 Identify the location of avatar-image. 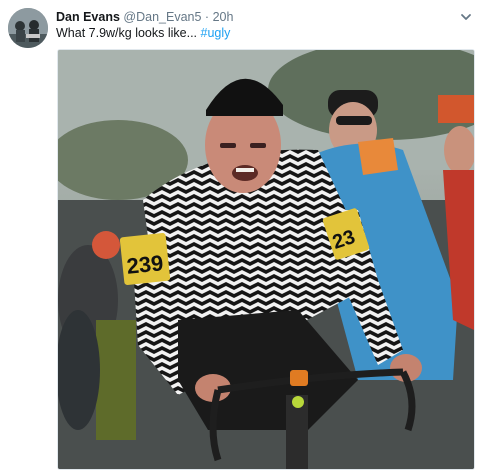
(28, 28).